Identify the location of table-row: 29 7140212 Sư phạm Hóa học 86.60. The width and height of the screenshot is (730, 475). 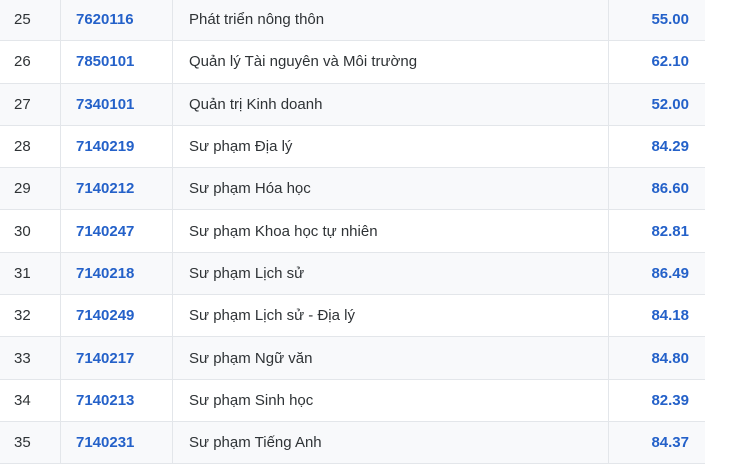
(352, 189).